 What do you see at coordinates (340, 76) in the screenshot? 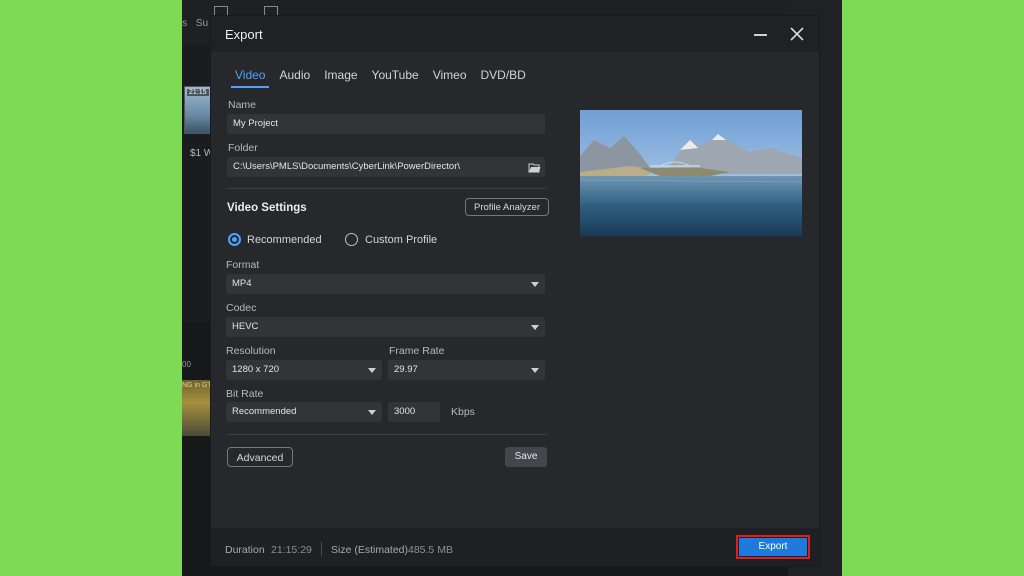
I see `tab-image: Image` at bounding box center [340, 76].